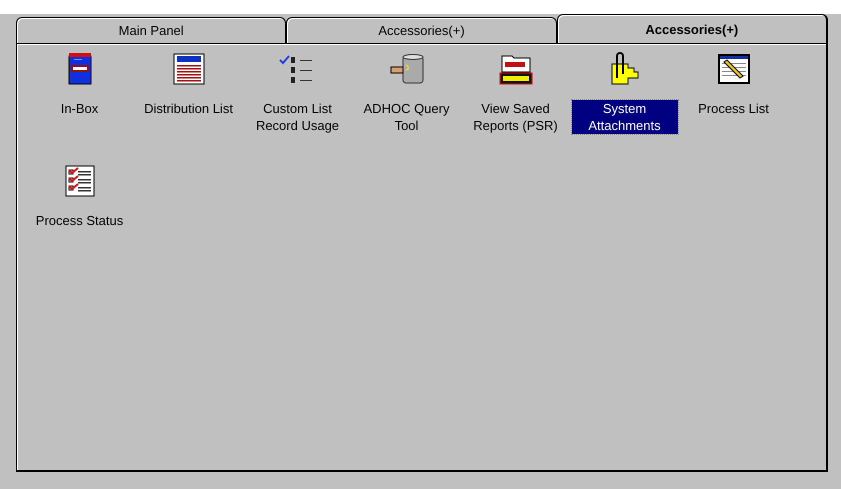 The image size is (841, 489). I want to click on shortcut-label: In-Box, so click(80, 108).